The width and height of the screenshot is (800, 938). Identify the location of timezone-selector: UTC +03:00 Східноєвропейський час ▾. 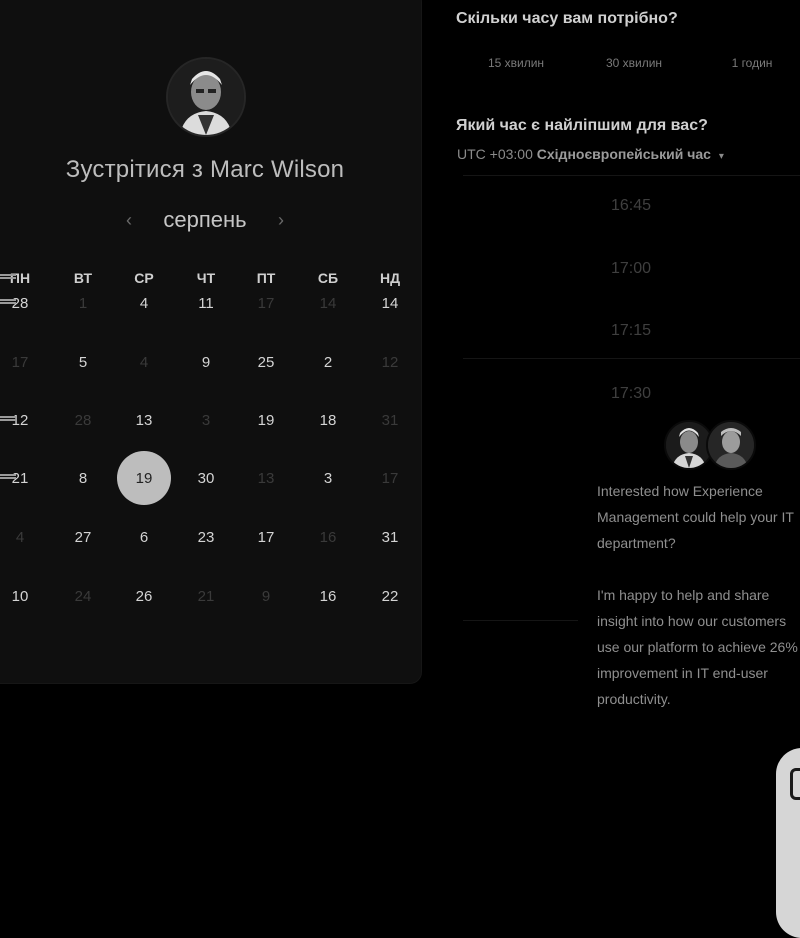
(590, 154).